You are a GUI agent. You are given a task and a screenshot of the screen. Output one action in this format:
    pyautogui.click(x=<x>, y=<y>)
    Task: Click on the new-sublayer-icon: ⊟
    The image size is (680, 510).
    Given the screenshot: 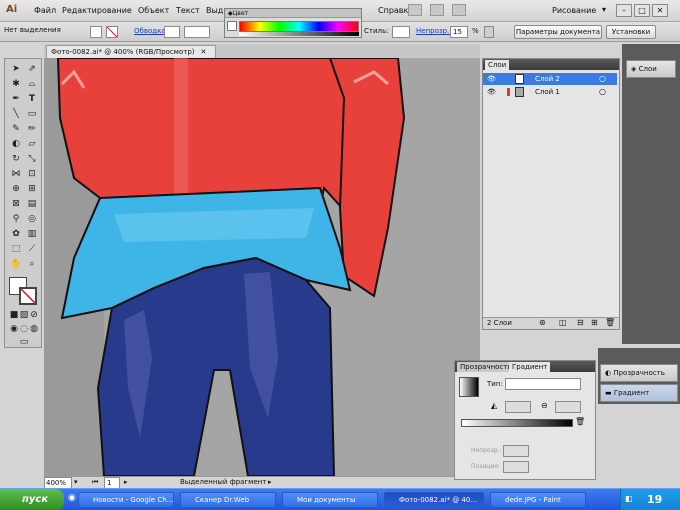 What is the action you would take?
    pyautogui.click(x=580, y=322)
    